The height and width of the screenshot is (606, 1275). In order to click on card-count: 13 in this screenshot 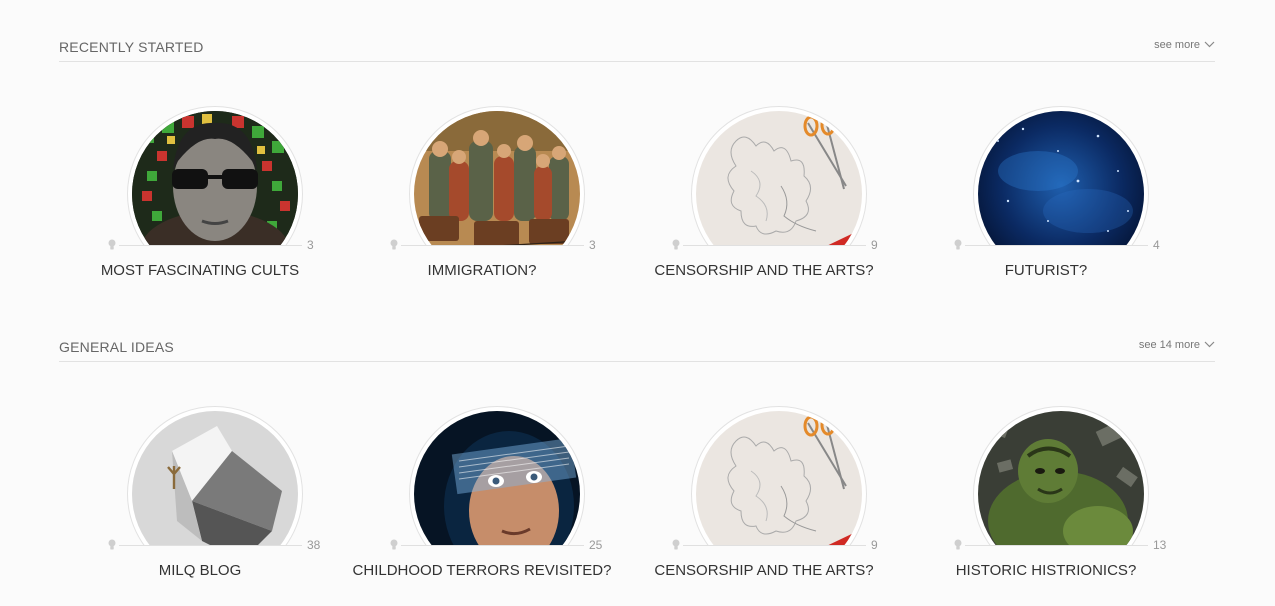, I will do `click(1160, 545)`.